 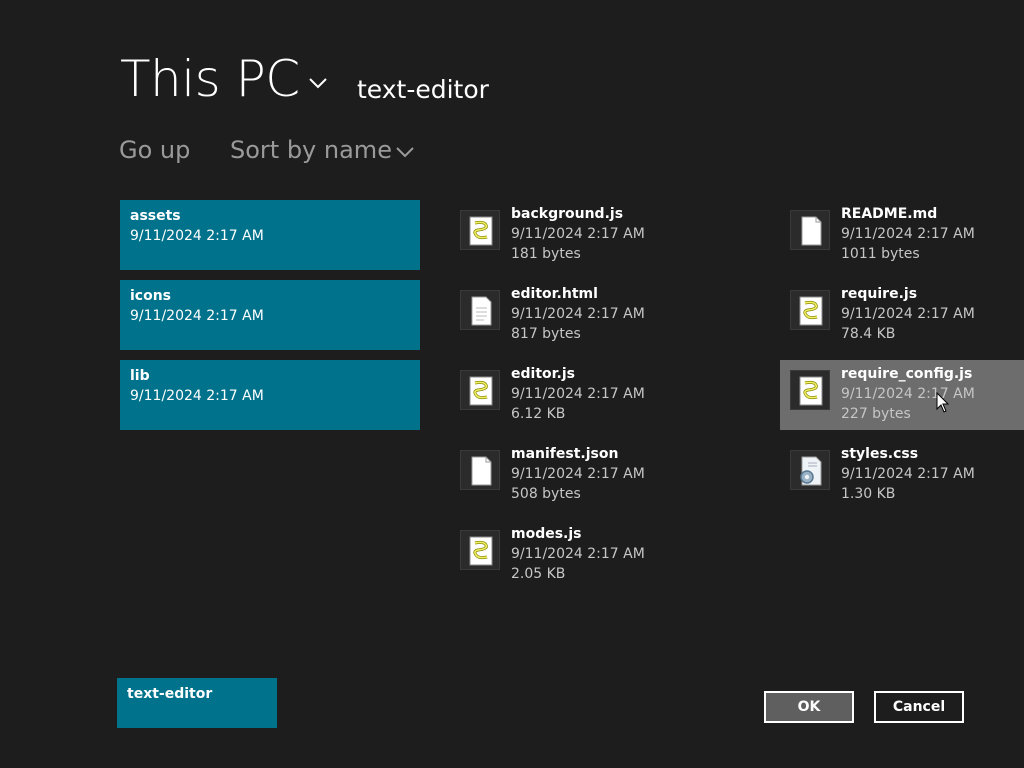 I want to click on file-size: 817 bytes, so click(x=546, y=334).